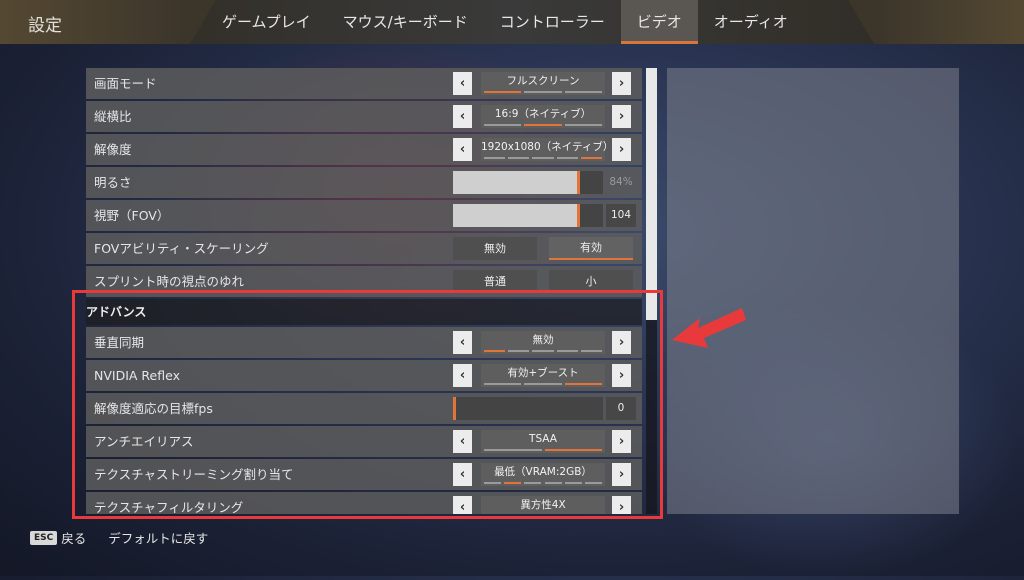 This screenshot has height=580, width=1024. Describe the element at coordinates (552, 22) in the screenshot. I see `tab-controller: コントローラー` at that location.